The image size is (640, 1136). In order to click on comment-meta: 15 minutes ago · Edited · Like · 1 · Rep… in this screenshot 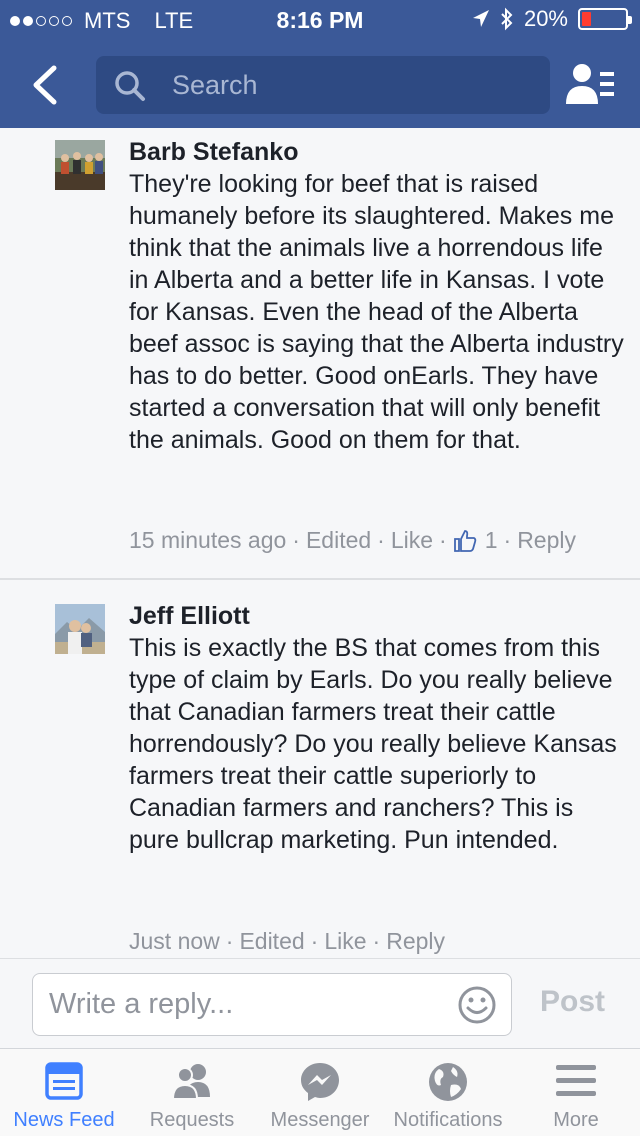, I will do `click(352, 540)`.